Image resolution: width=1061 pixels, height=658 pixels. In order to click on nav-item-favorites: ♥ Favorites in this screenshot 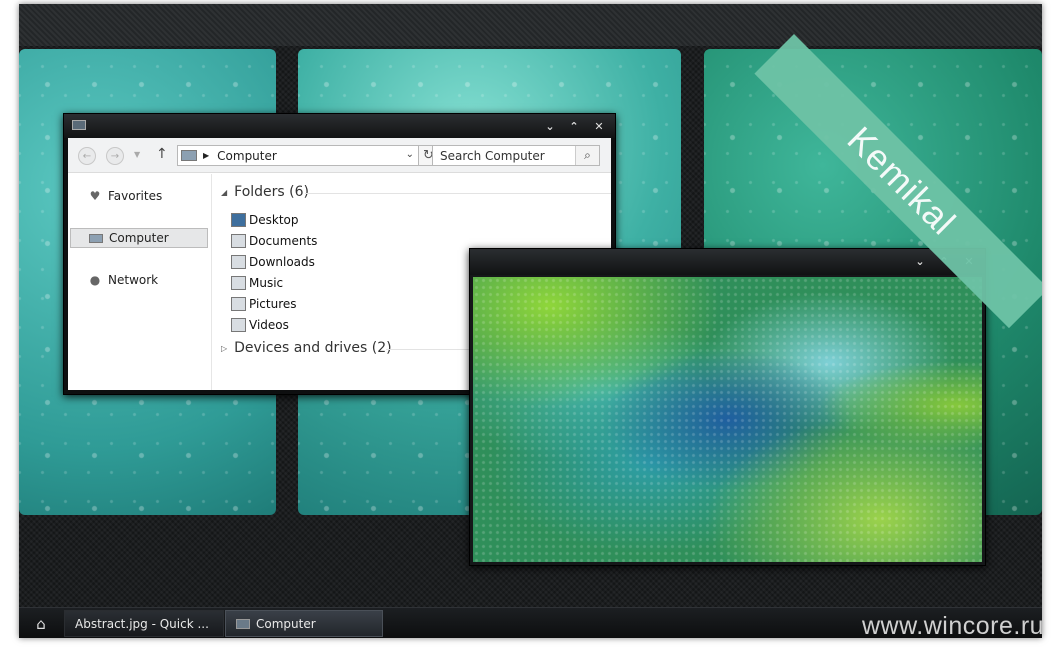, I will do `click(139, 196)`.